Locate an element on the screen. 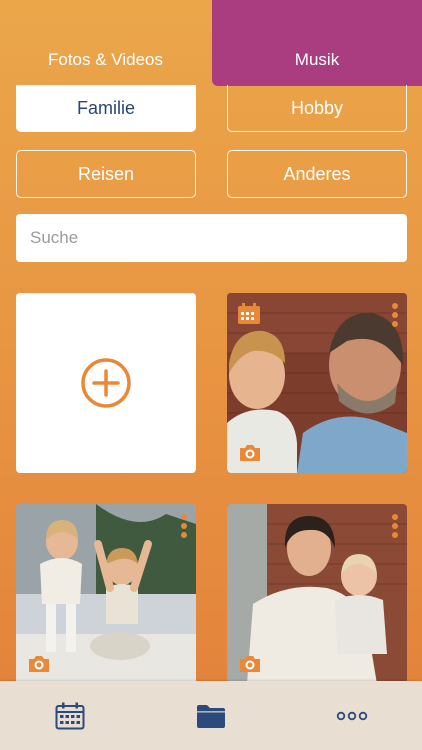  tab-photos-videos-label: Fotos & Videos is located at coordinates (105, 59).